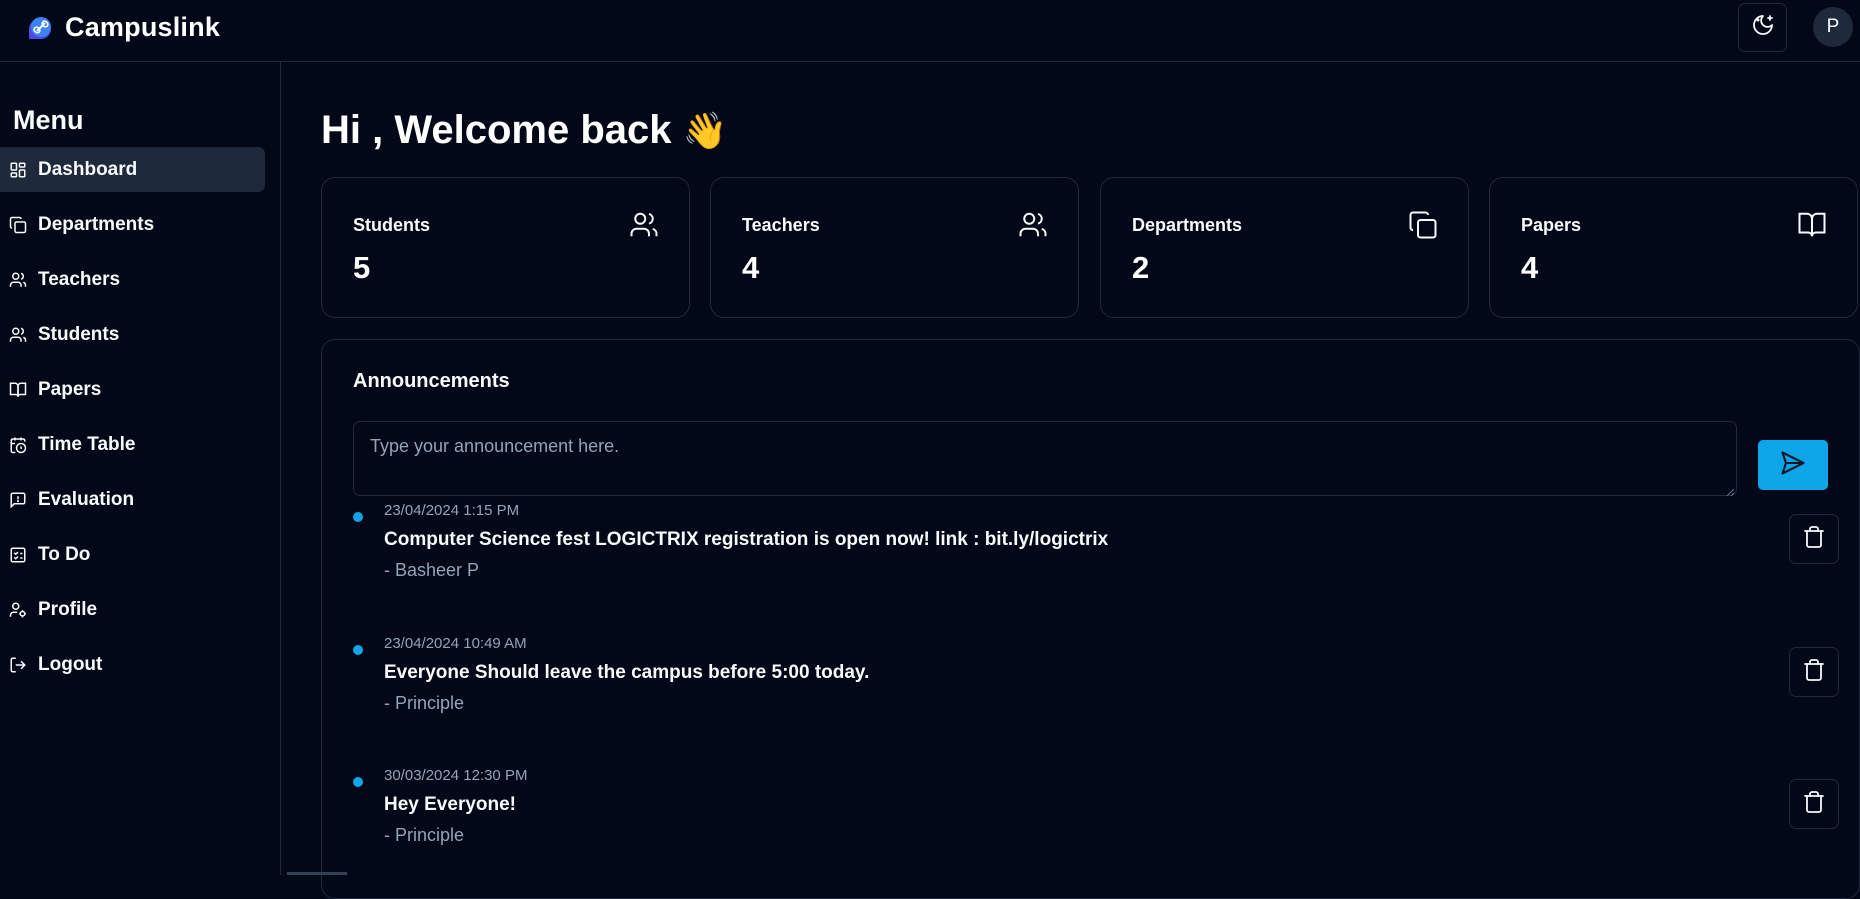  What do you see at coordinates (1141, 267) in the screenshot?
I see `stat-value: 2` at bounding box center [1141, 267].